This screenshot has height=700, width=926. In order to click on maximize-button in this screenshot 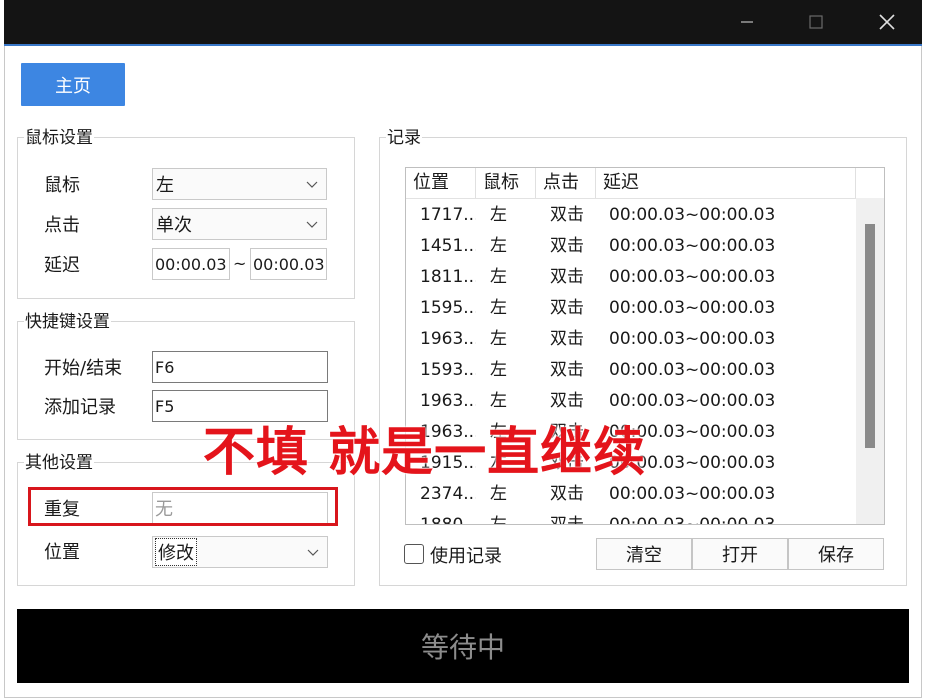, I will do `click(816, 22)`.